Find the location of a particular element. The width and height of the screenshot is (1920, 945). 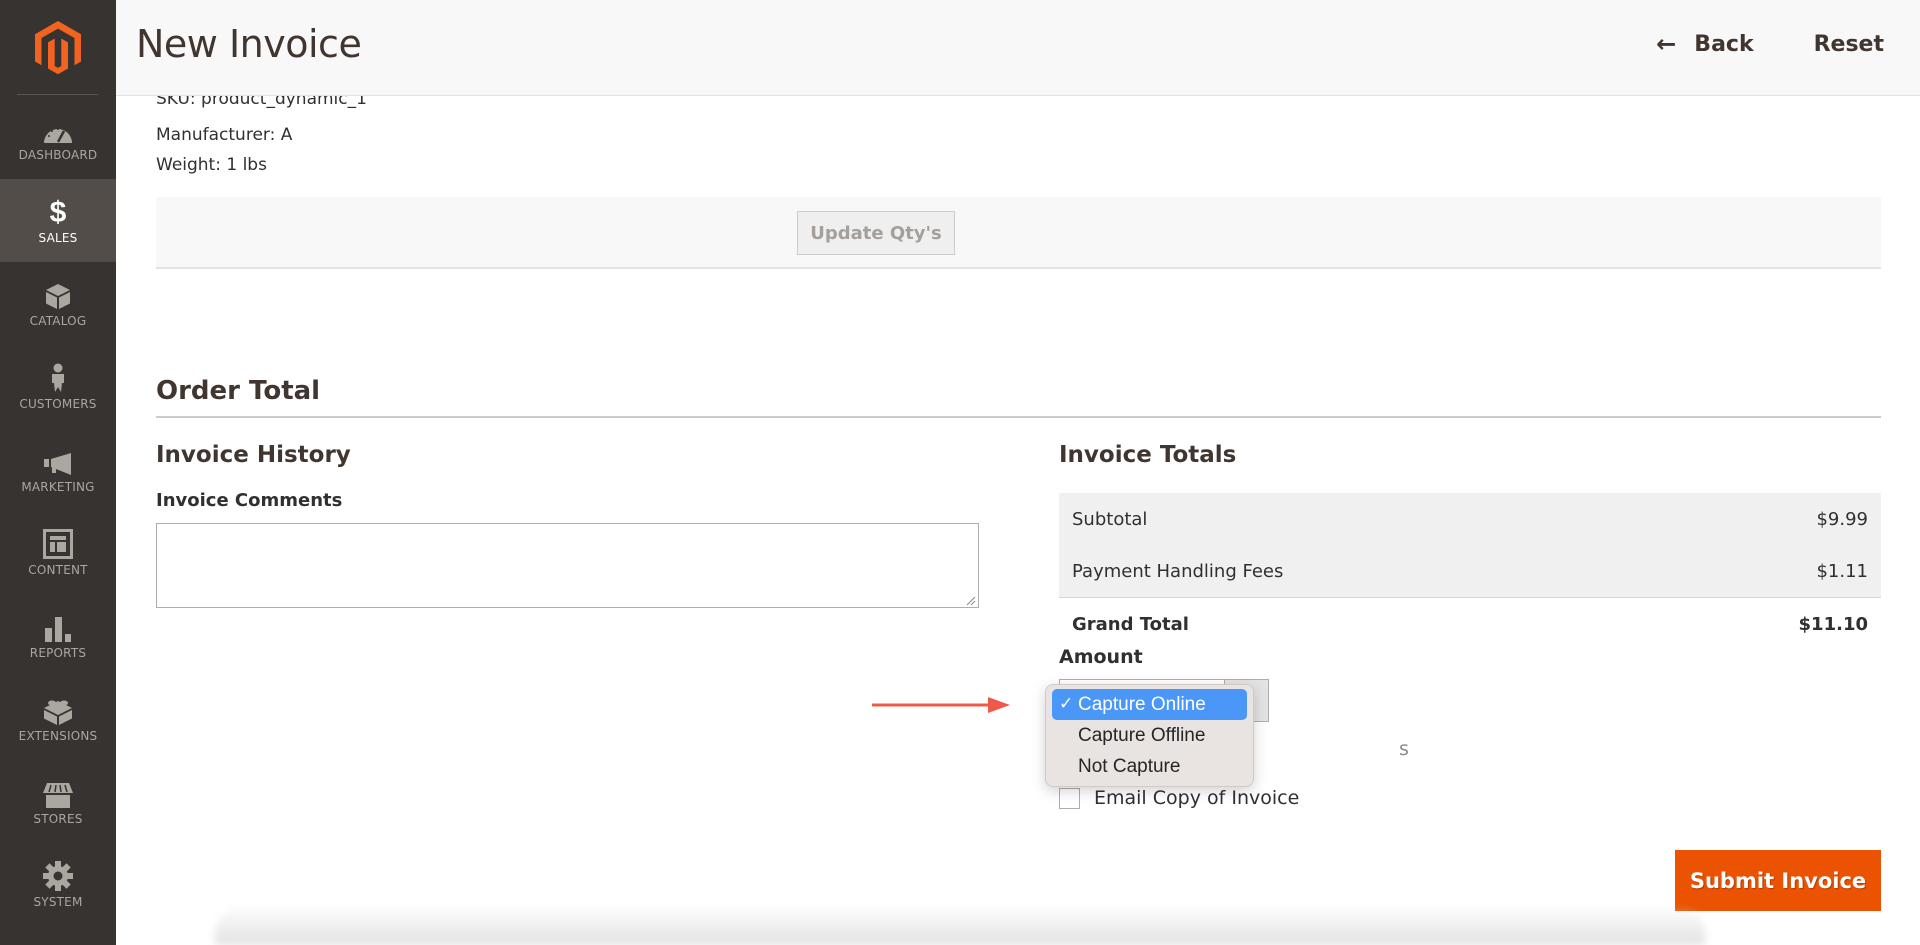

option-label: Not Capture is located at coordinates (1129, 766).